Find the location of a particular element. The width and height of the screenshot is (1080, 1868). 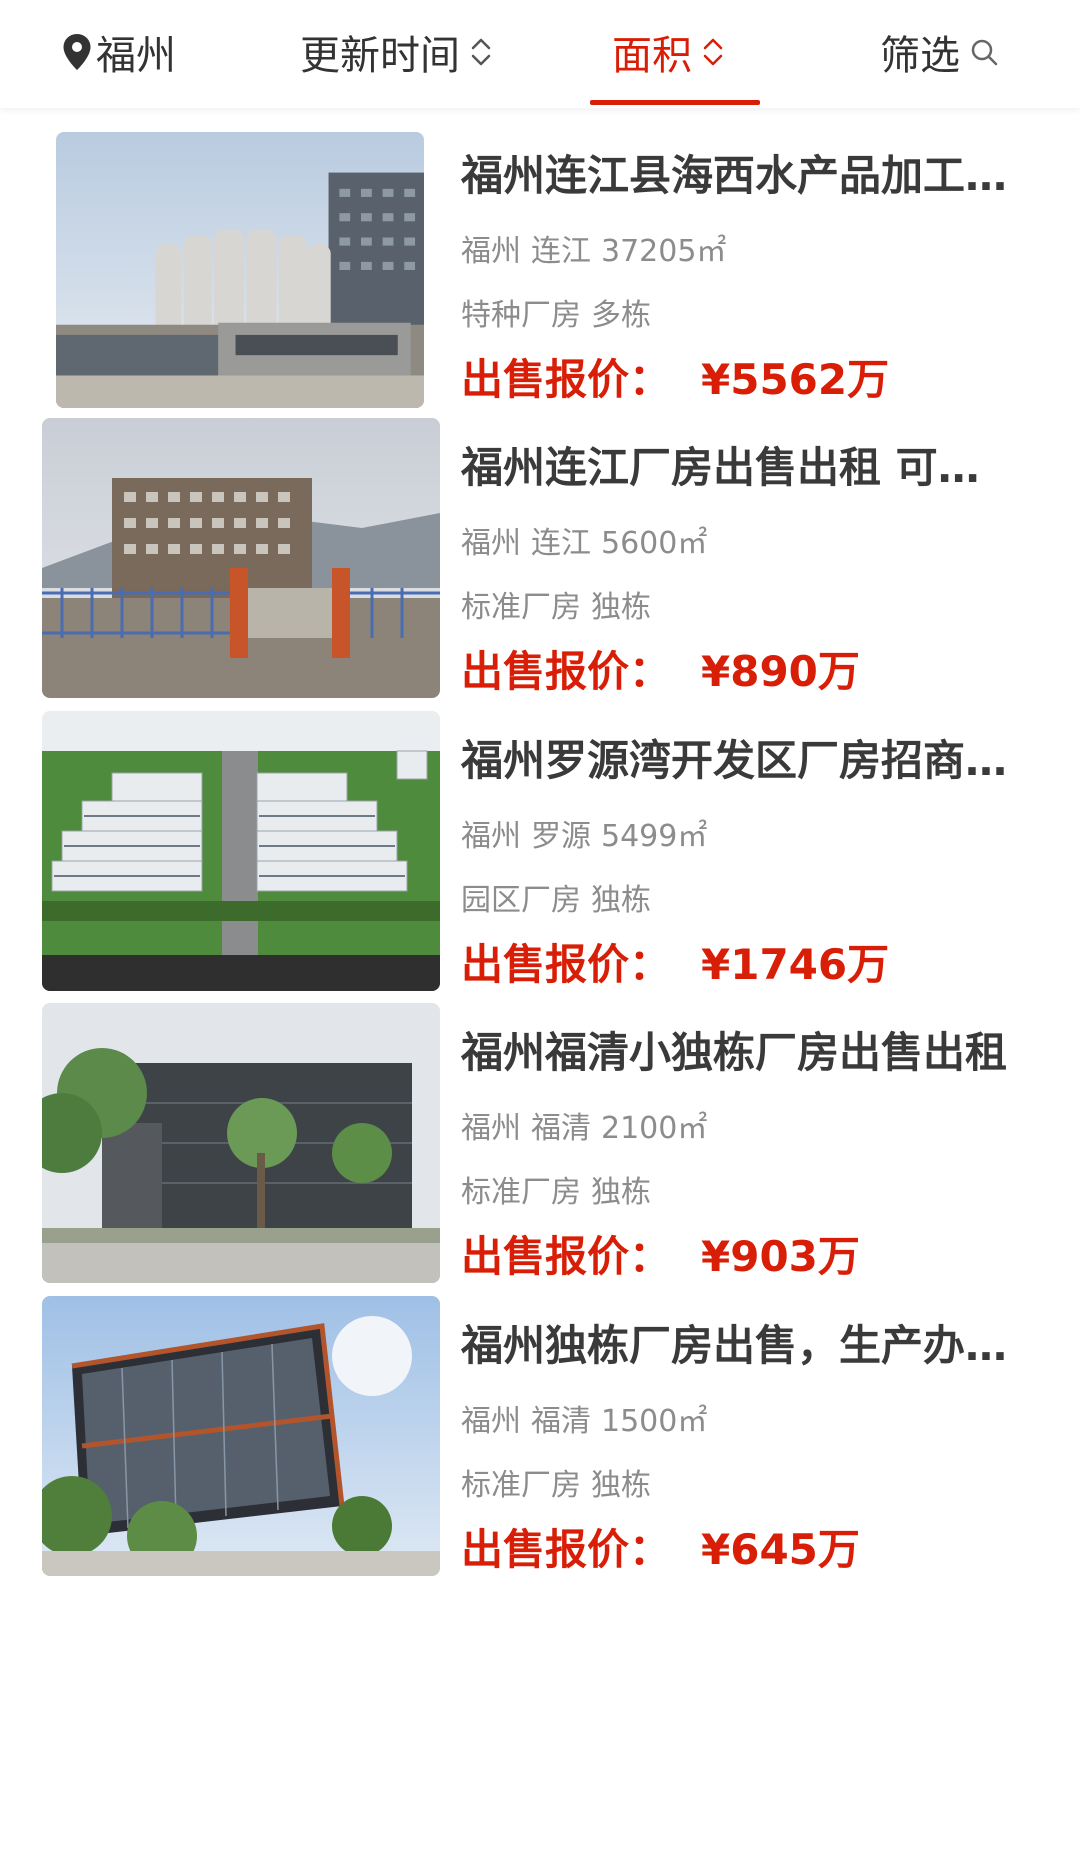

listing-title: 福州独栋厂房出售，生产办公一体 is located at coordinates (741, 1346).